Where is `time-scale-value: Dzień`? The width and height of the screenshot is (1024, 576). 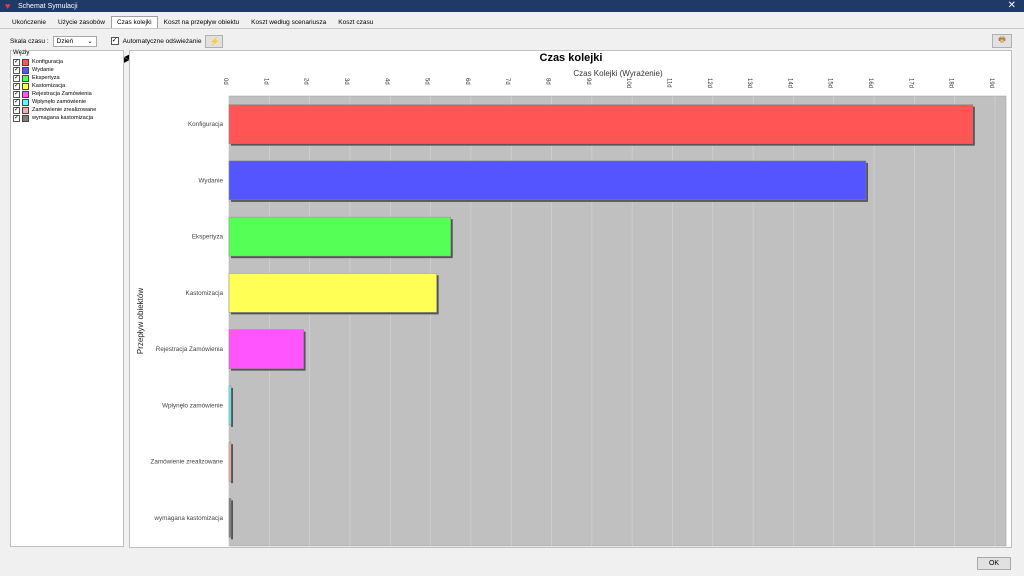
time-scale-value: Dzień is located at coordinates (65, 41).